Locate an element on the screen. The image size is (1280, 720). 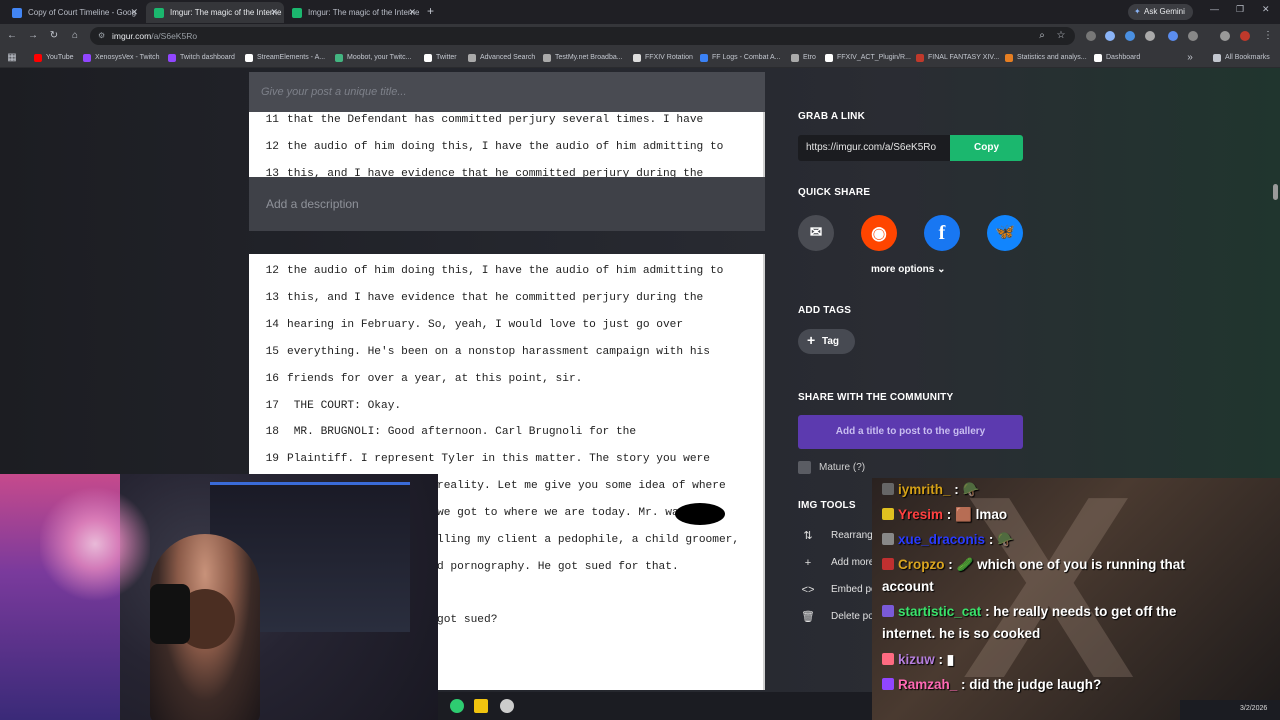
reload-icon: ↻ is located at coordinates (54, 36).